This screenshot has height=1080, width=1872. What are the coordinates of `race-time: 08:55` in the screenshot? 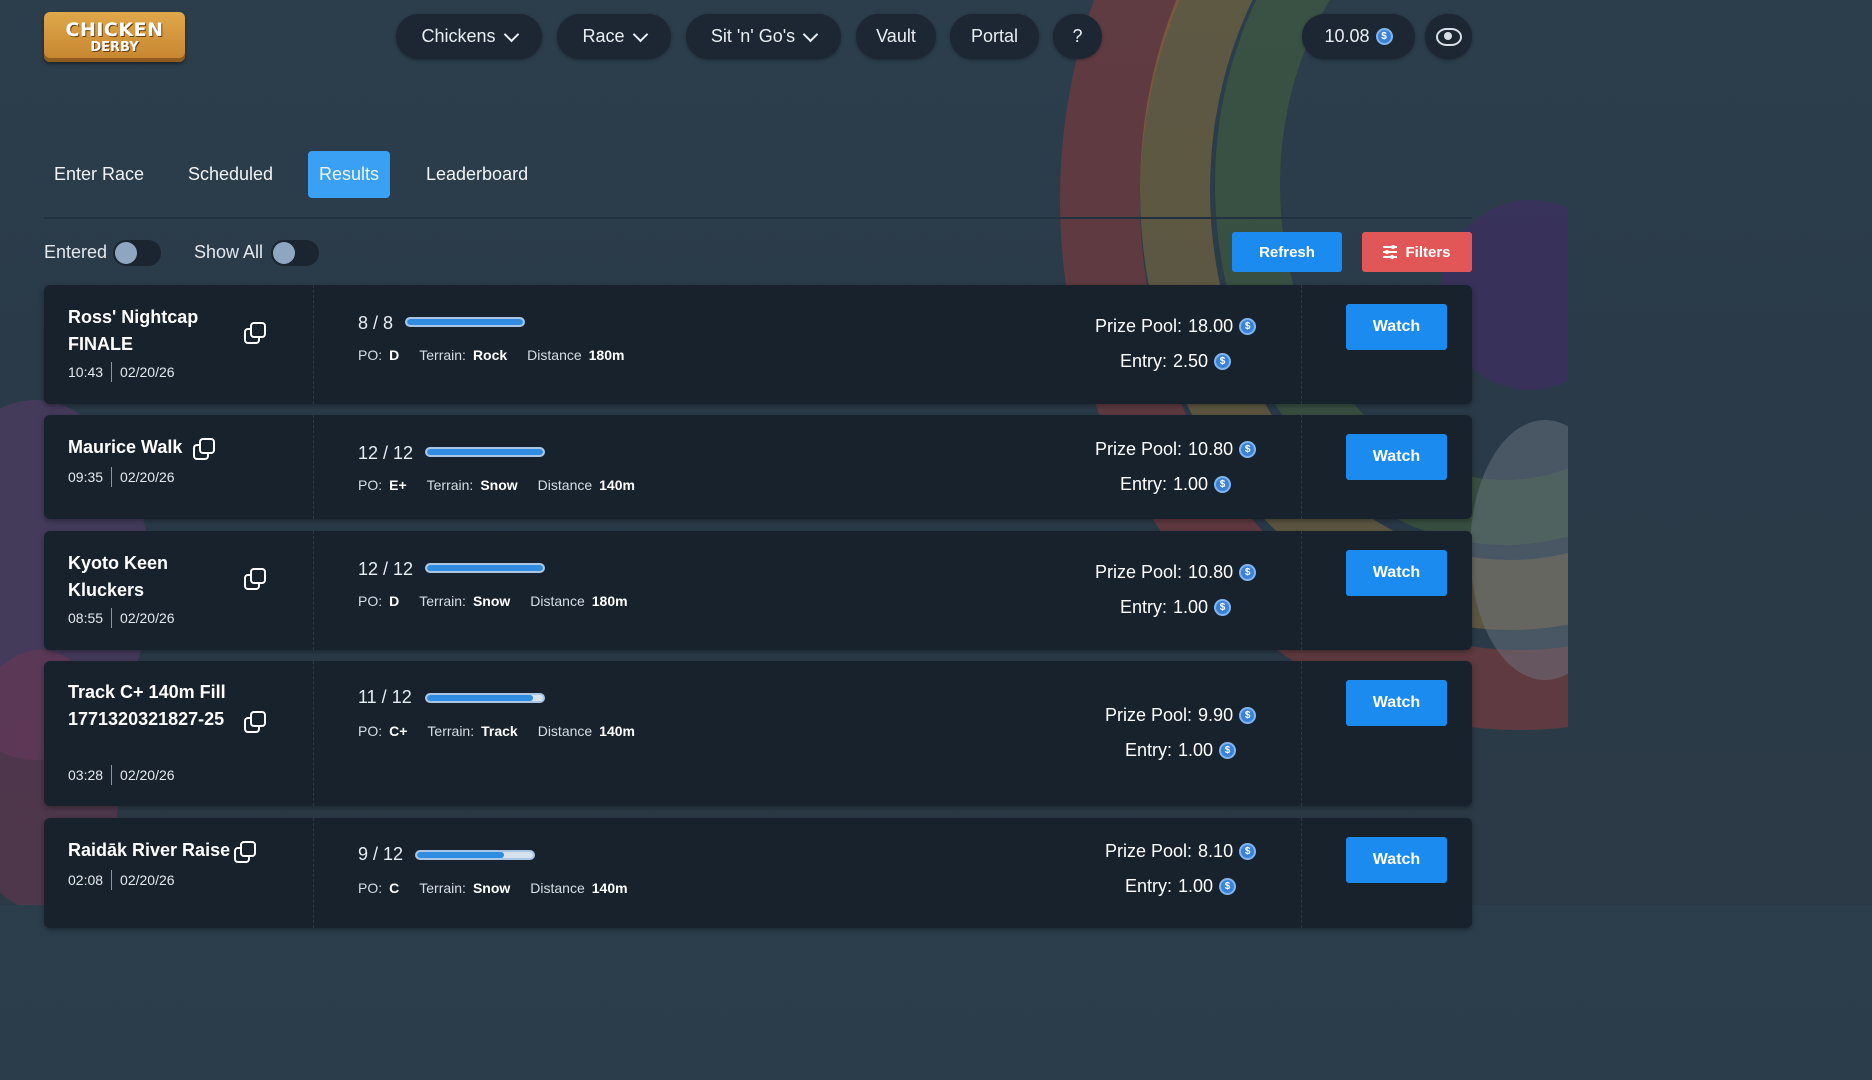 It's located at (86, 618).